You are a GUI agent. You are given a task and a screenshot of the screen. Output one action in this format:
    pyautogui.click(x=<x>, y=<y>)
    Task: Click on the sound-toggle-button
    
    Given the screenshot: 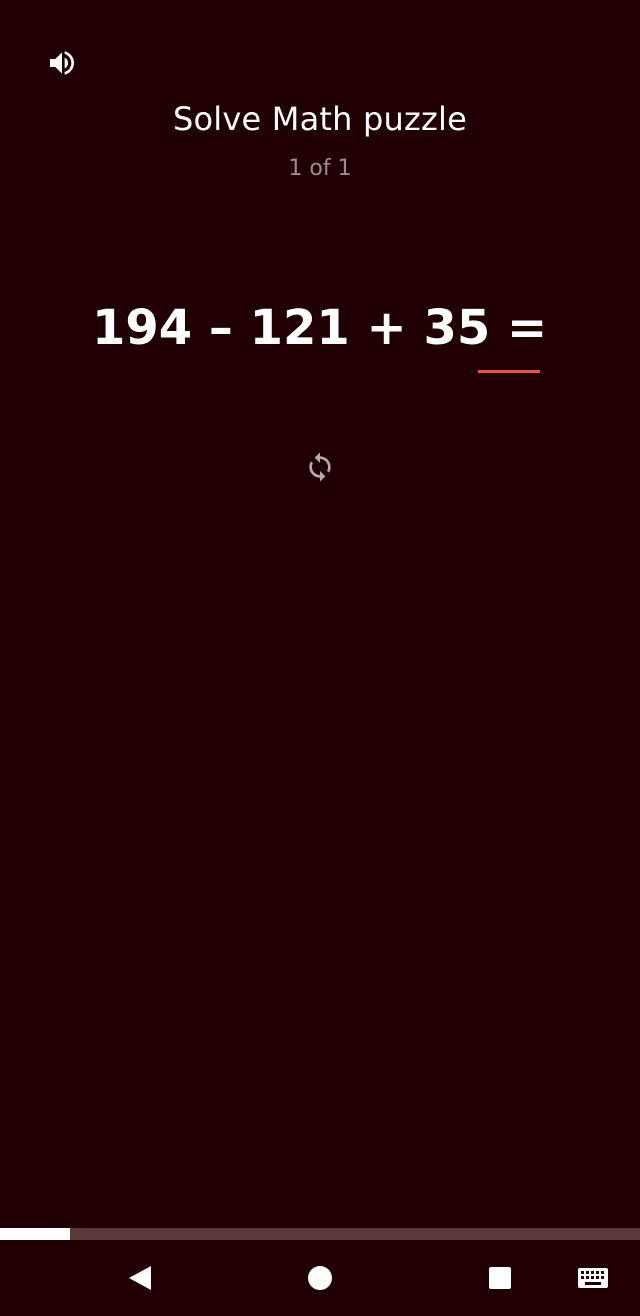 What is the action you would take?
    pyautogui.click(x=62, y=63)
    